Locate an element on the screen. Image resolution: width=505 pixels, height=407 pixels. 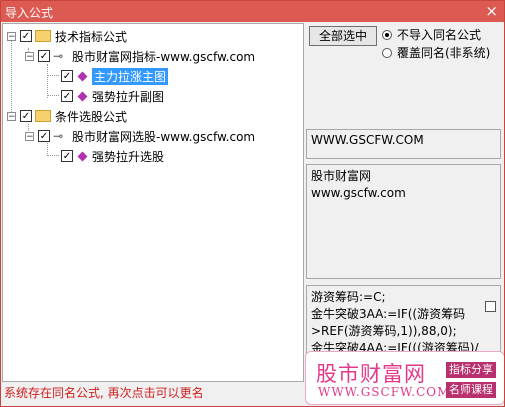
code-line: >REF(游资筹码,1)),88,0); is located at coordinates (384, 331).